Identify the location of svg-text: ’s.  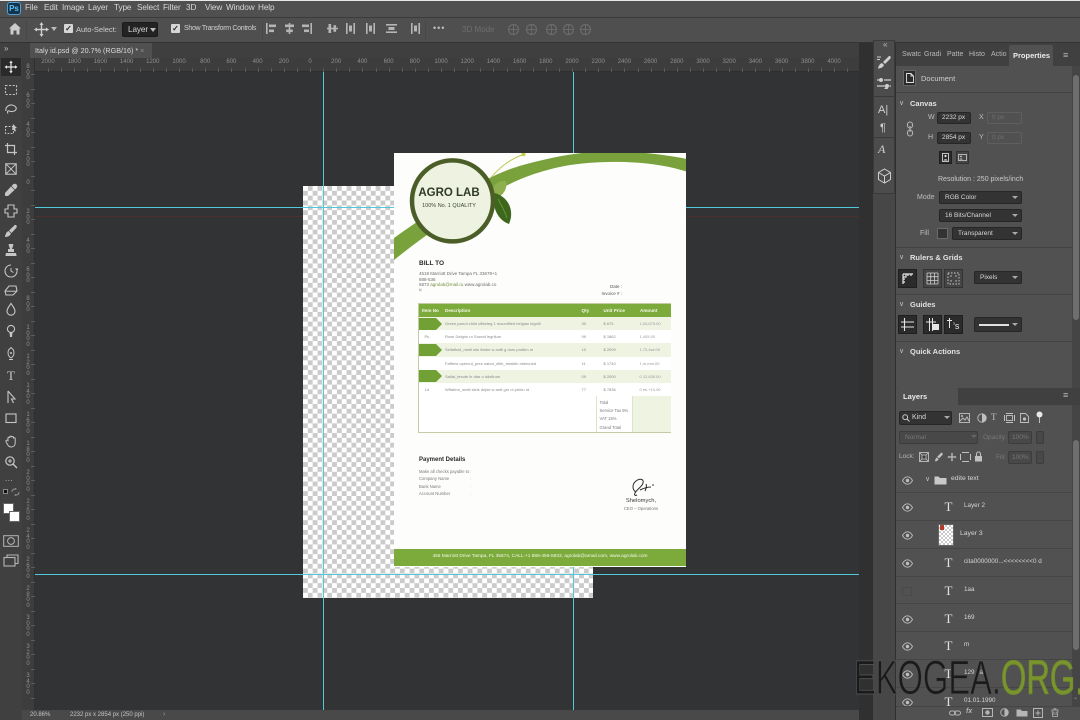
(956, 326).